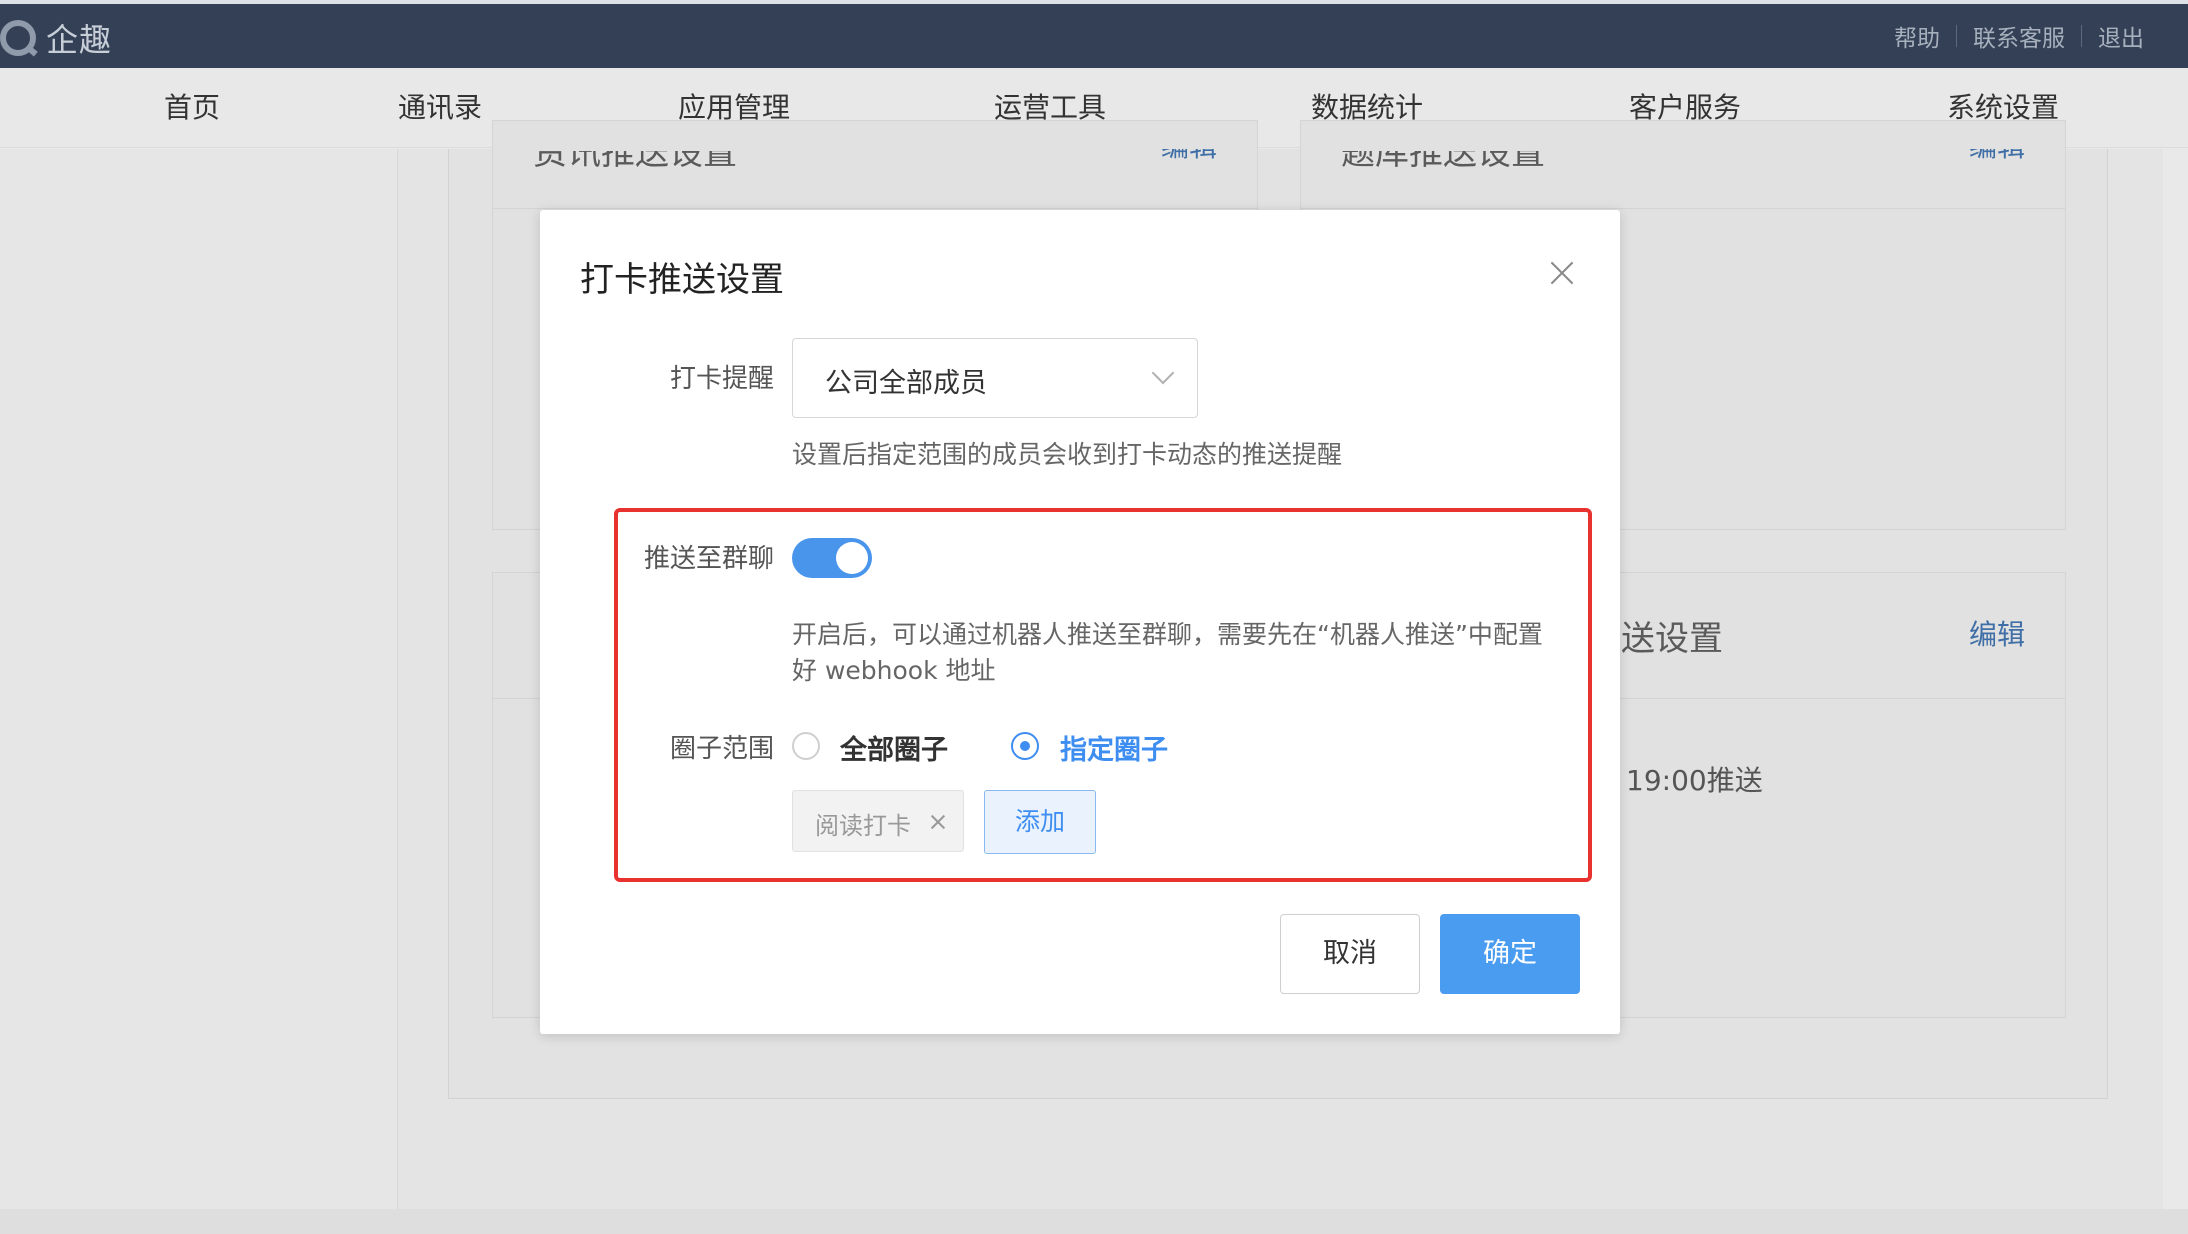 The image size is (2188, 1234). I want to click on scope-radio-specified-label: 指定圈子, so click(1114, 747).